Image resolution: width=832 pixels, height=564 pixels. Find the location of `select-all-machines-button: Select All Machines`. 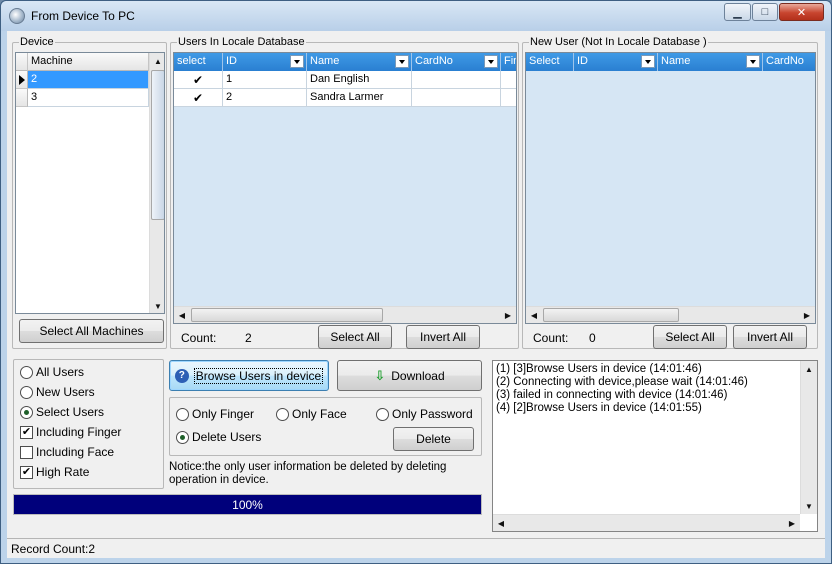

select-all-machines-button: Select All Machines is located at coordinates (91, 331).